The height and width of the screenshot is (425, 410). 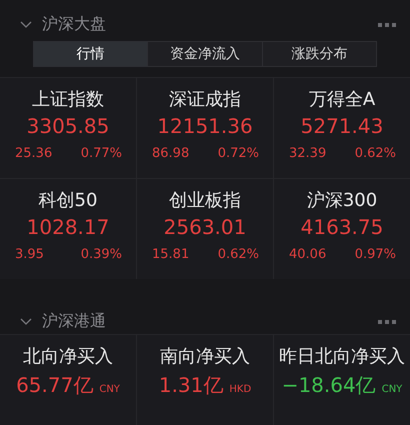 I want to click on index-value: 1028.17, so click(x=68, y=227).